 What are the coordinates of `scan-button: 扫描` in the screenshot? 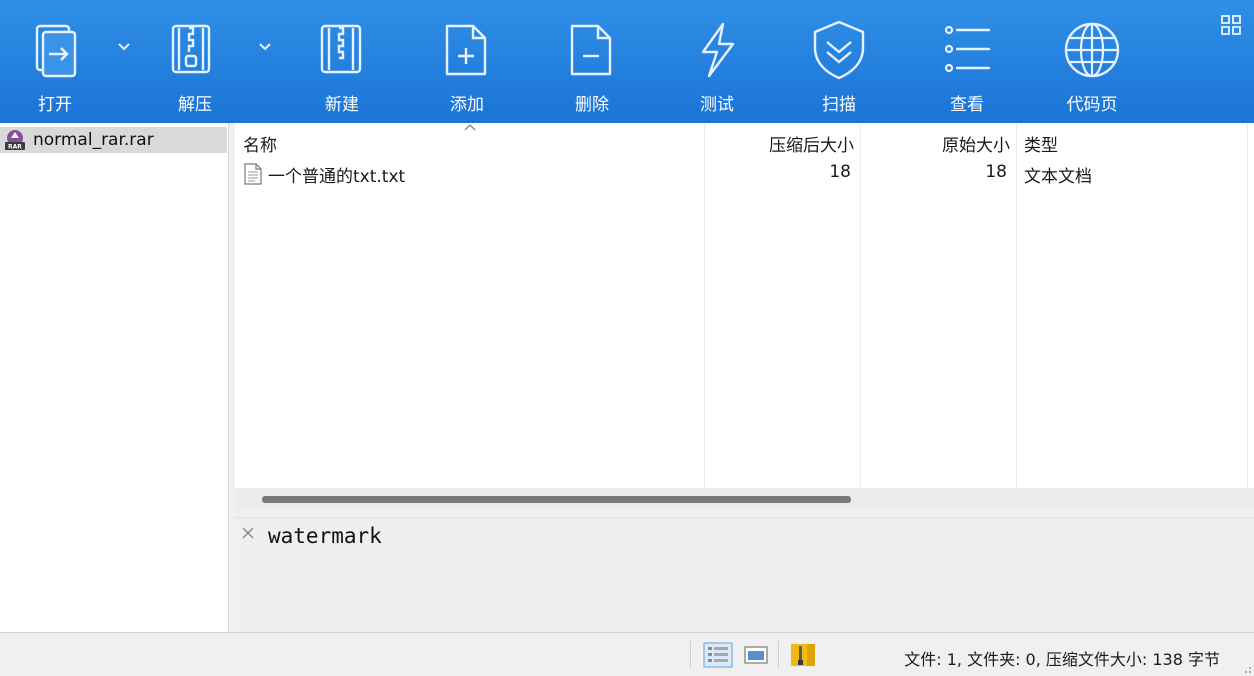 It's located at (839, 61).